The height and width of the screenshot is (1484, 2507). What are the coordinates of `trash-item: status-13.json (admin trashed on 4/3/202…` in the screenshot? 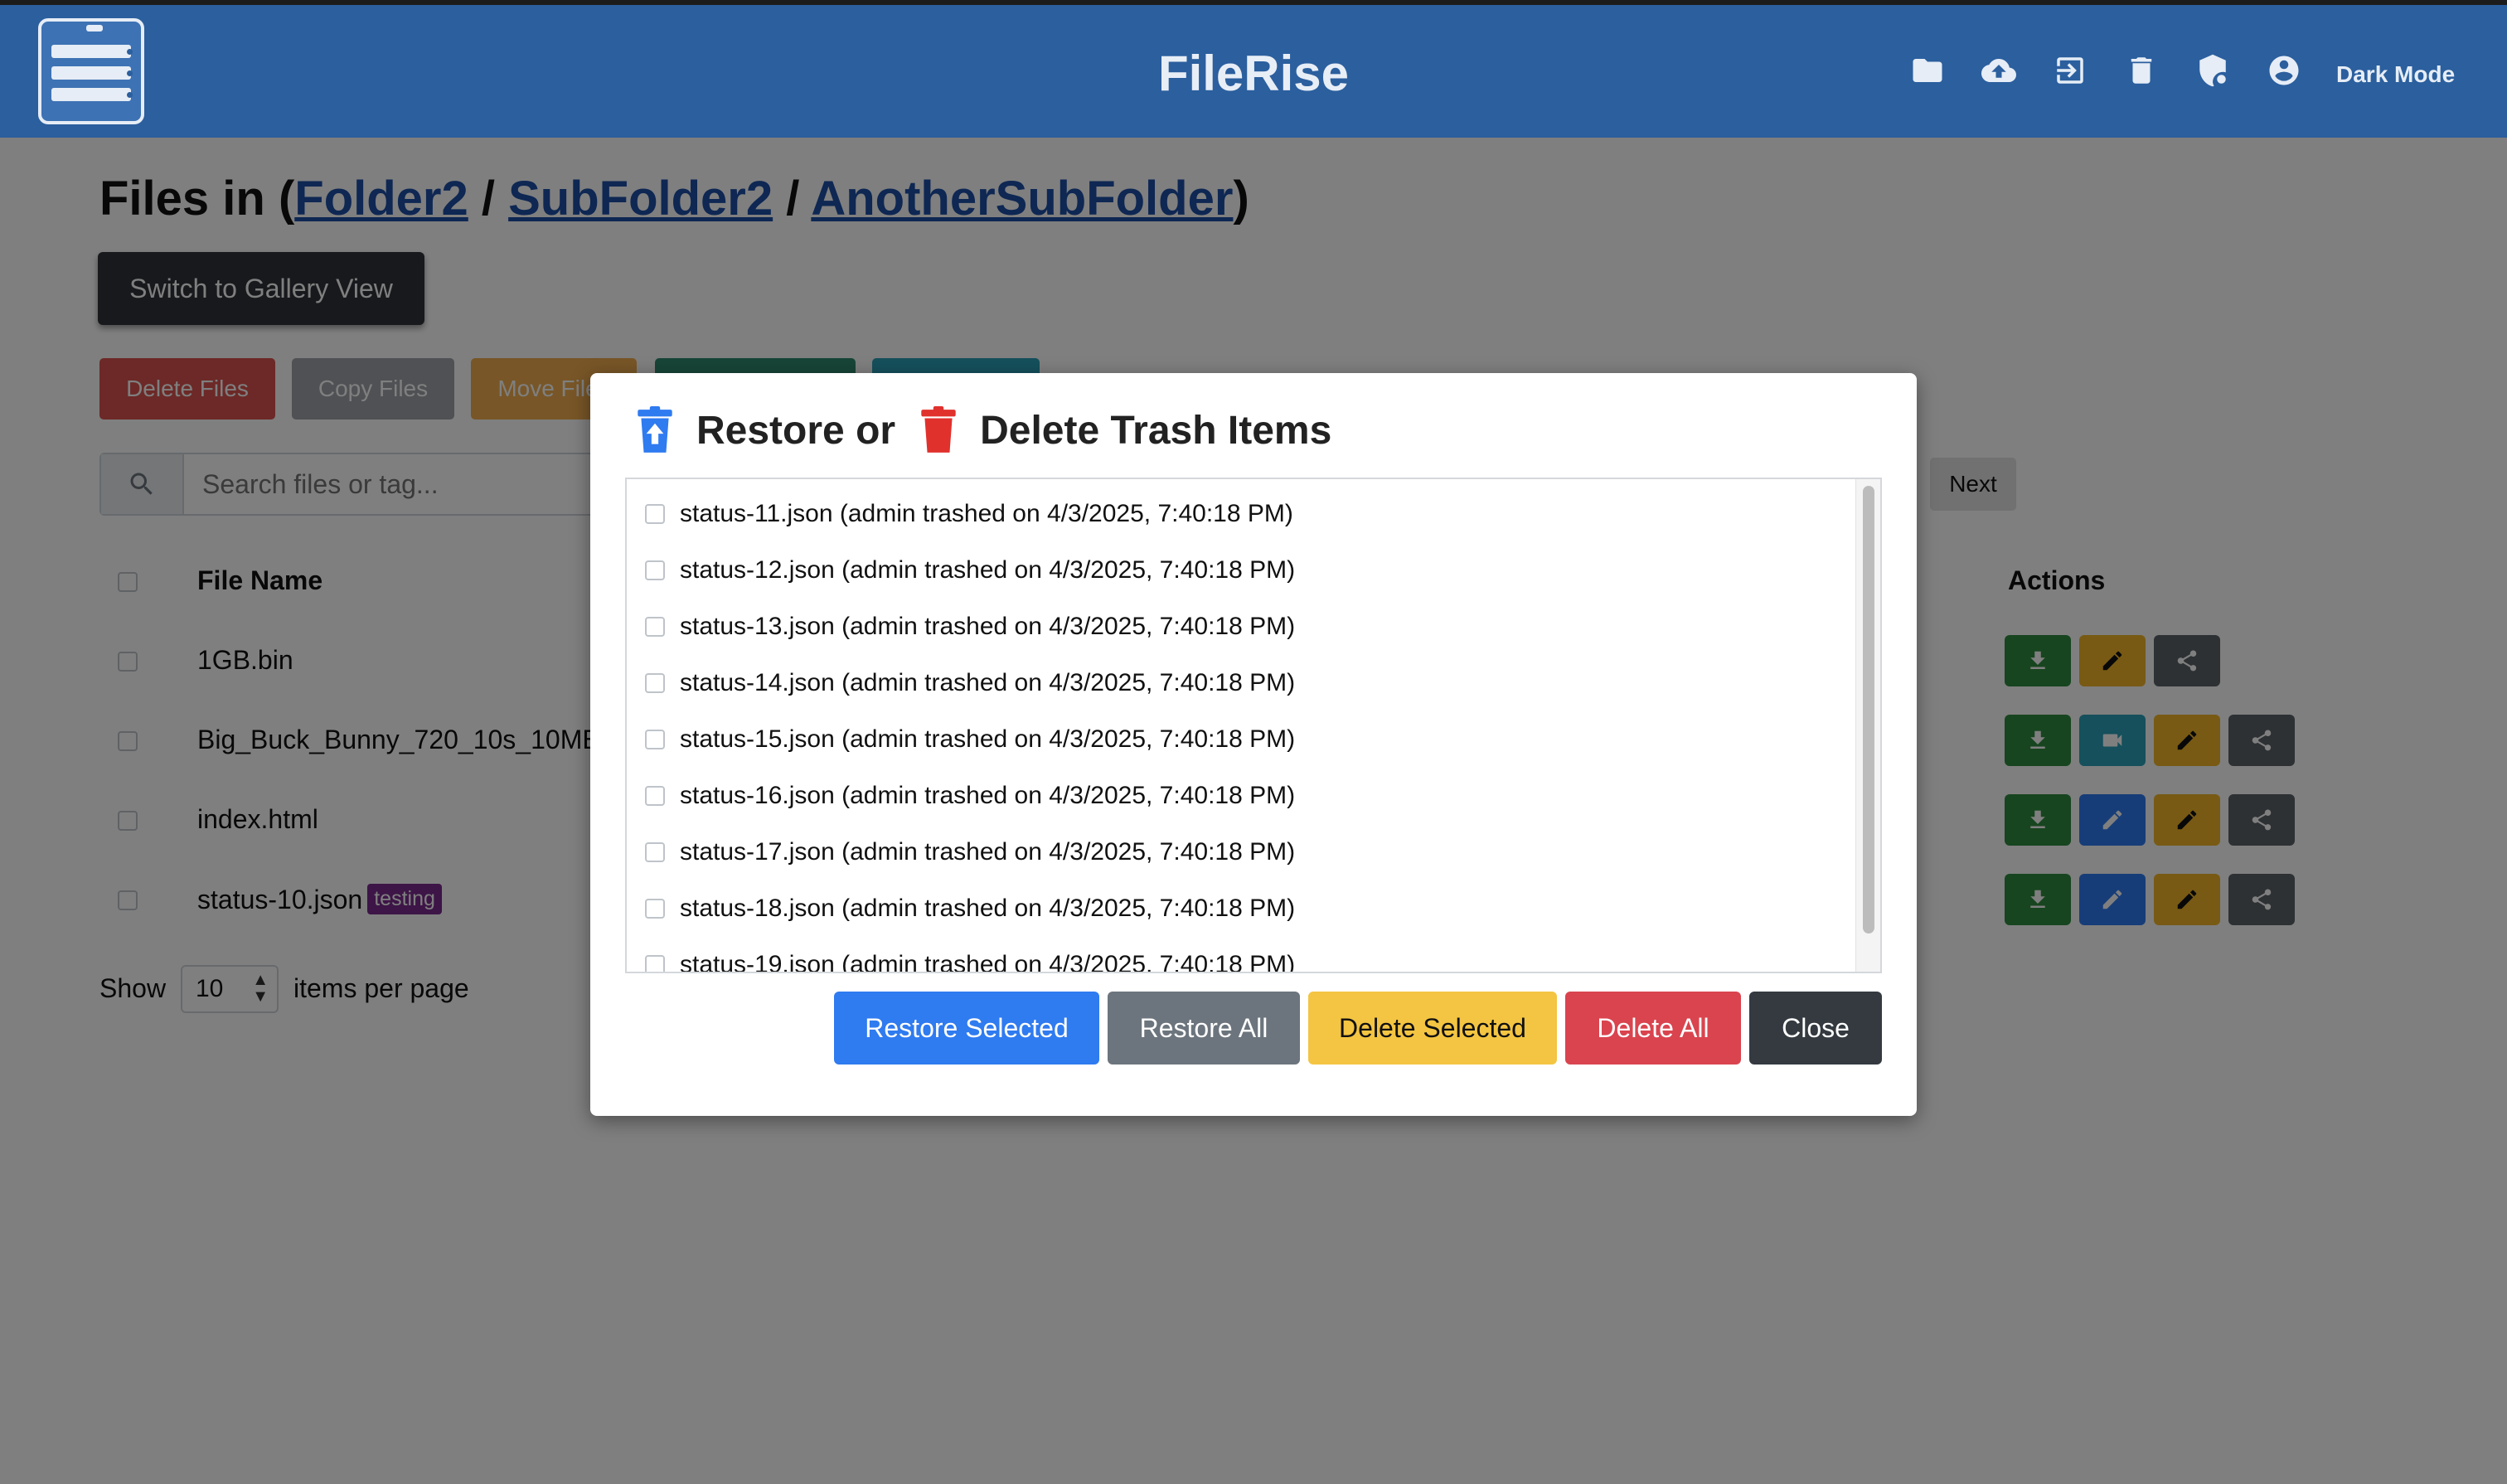 It's located at (1240, 627).